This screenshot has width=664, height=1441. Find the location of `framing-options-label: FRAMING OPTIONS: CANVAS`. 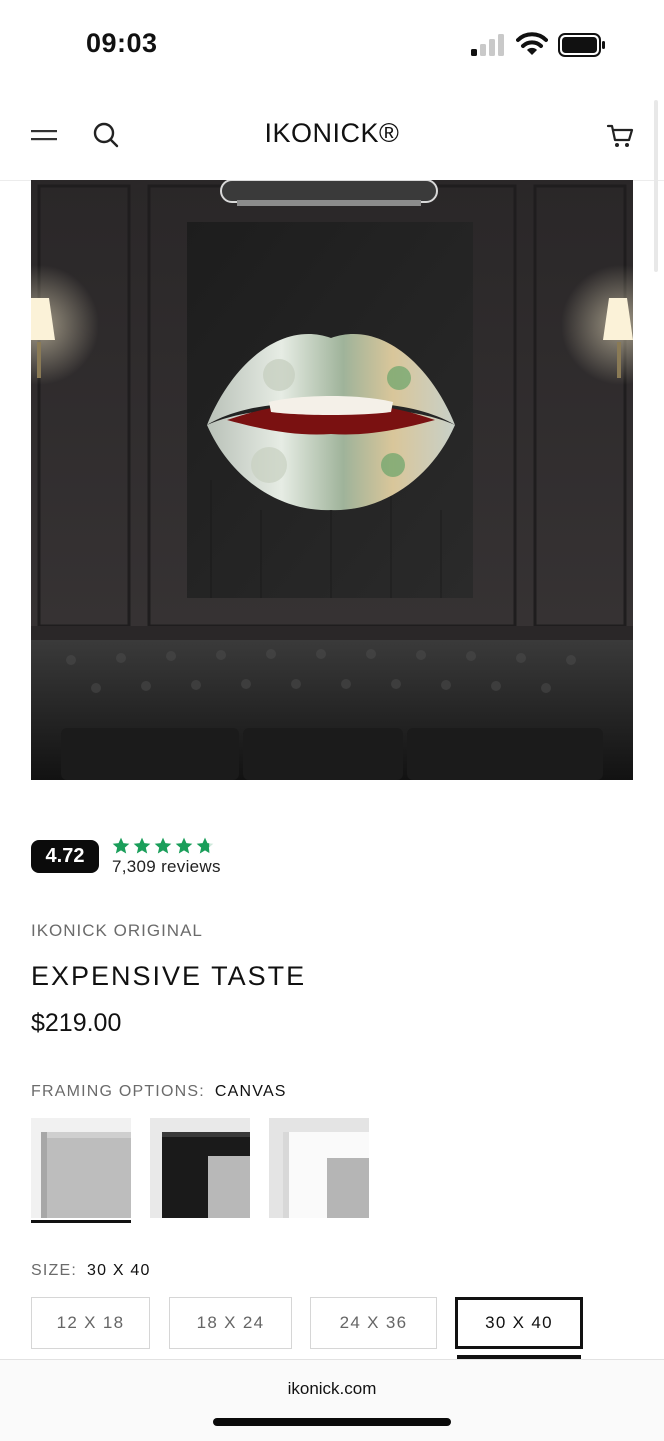

framing-options-label: FRAMING OPTIONS: CANVAS is located at coordinates (159, 1092).